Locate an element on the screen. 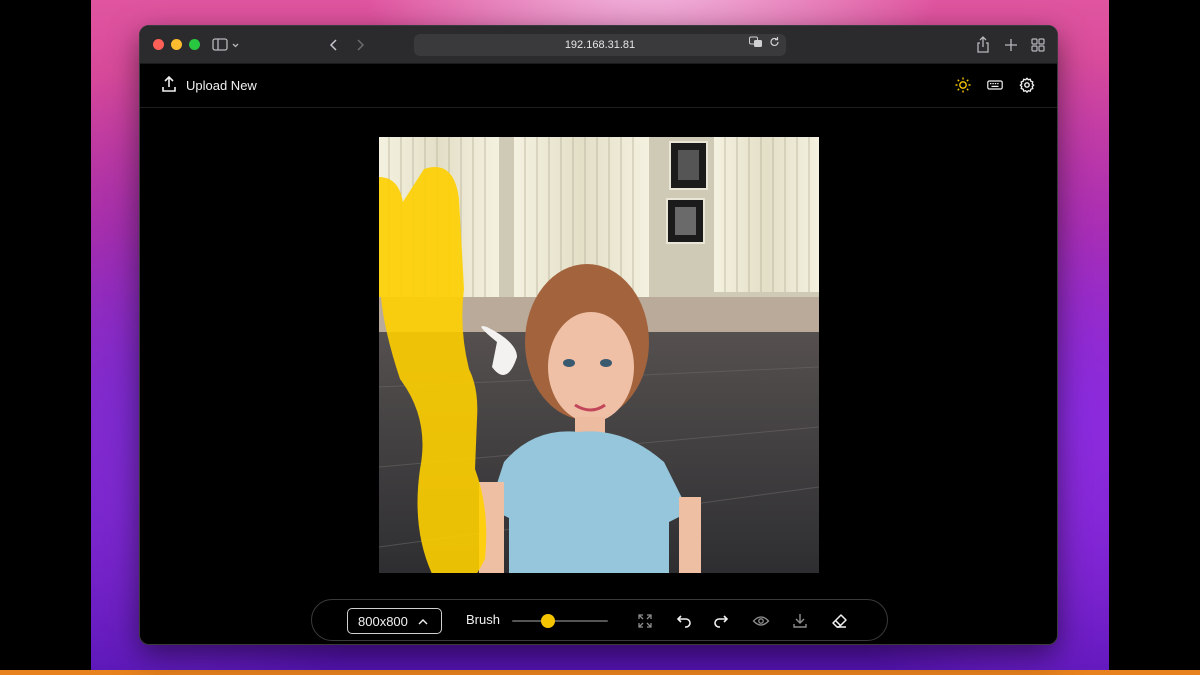  brush-slider-thumb is located at coordinates (548, 621).